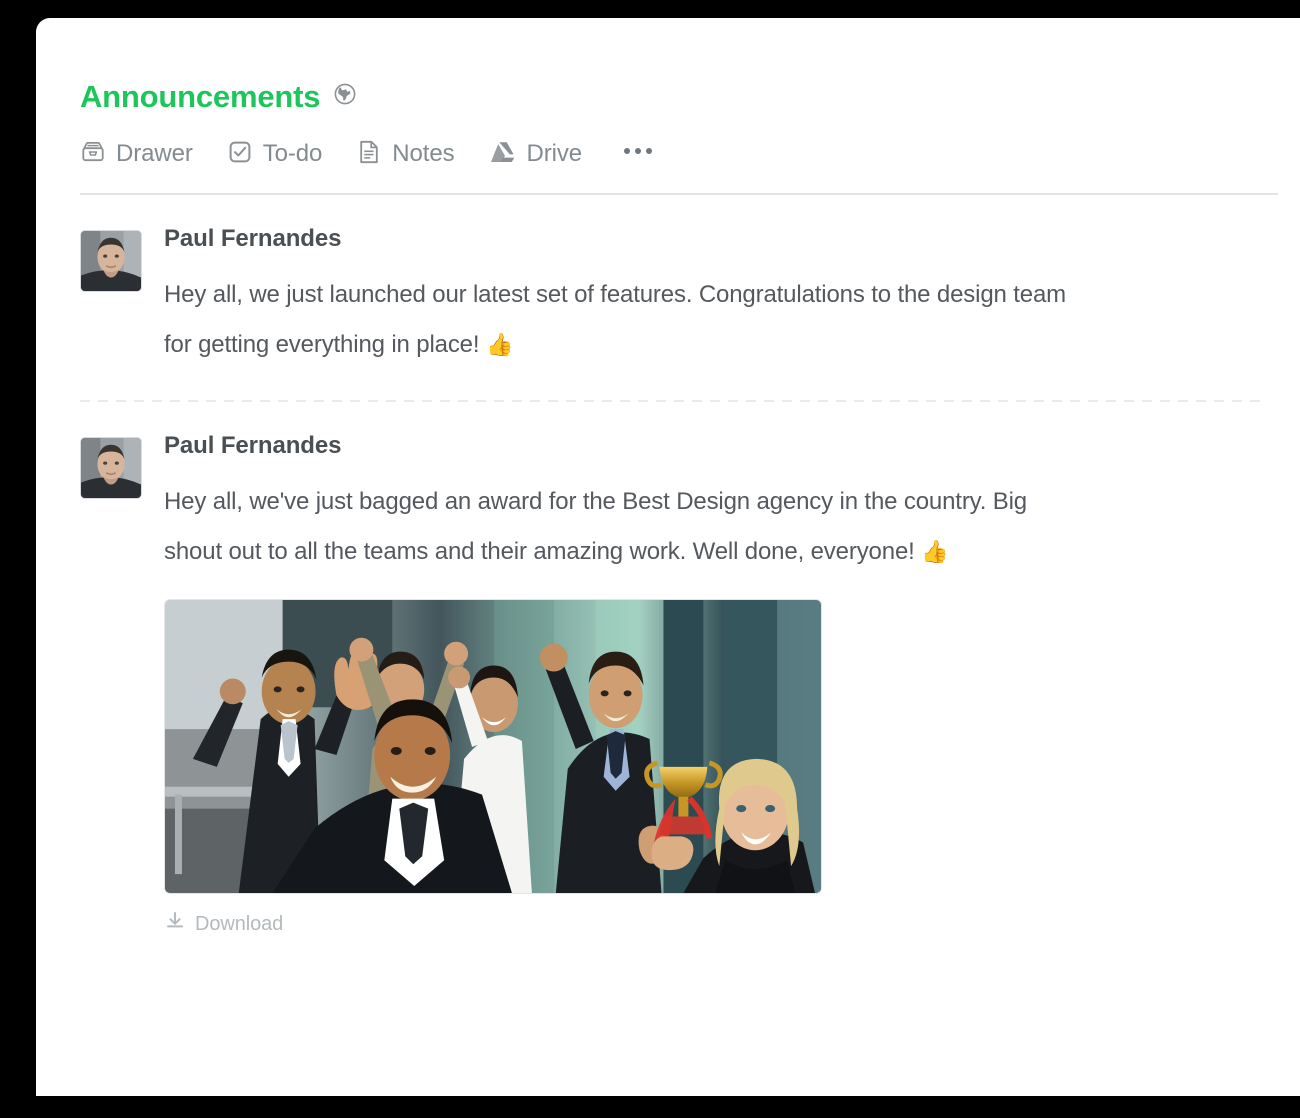 The width and height of the screenshot is (1300, 1118). I want to click on checkbox-check-icon, so click(240, 154).